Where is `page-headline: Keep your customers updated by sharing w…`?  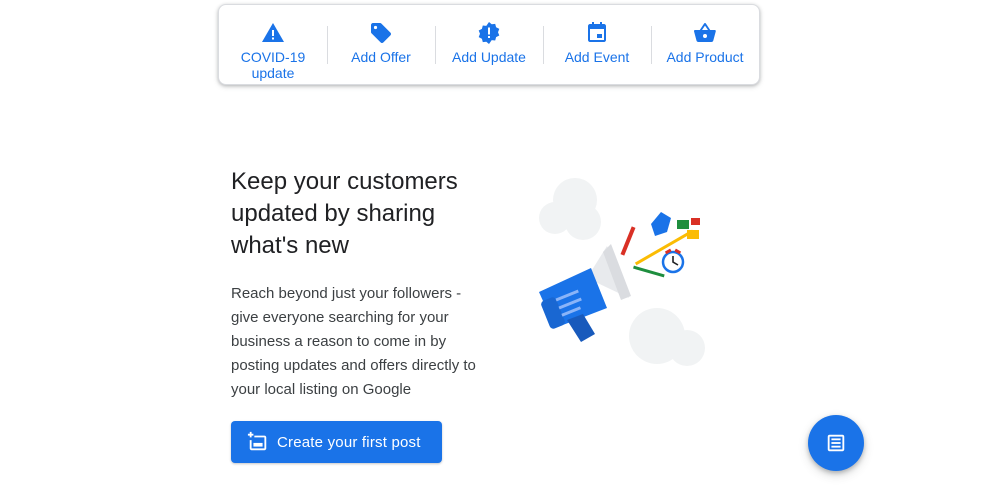 page-headline: Keep your customers updated by sharing w… is located at coordinates (344, 213).